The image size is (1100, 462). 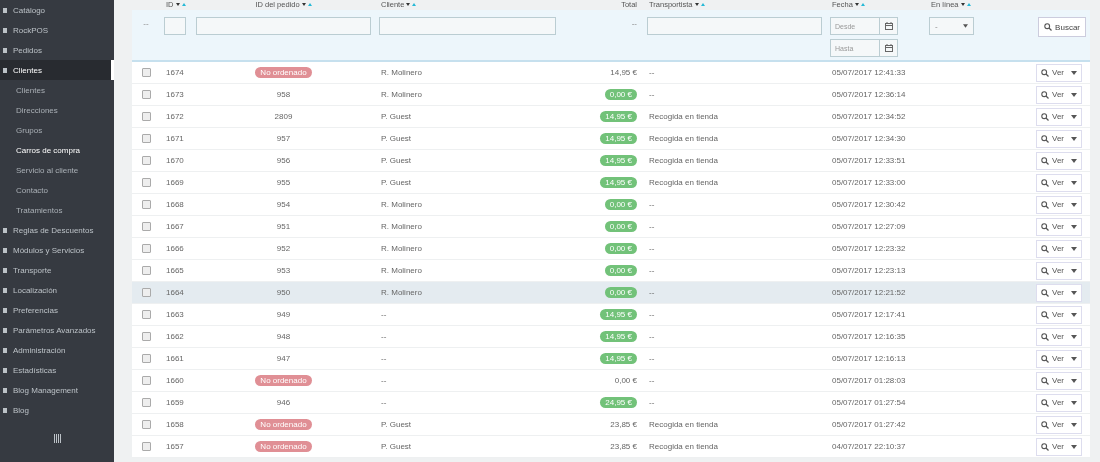 What do you see at coordinates (57, 10) in the screenshot?
I see `sidebar-item: Catálogo` at bounding box center [57, 10].